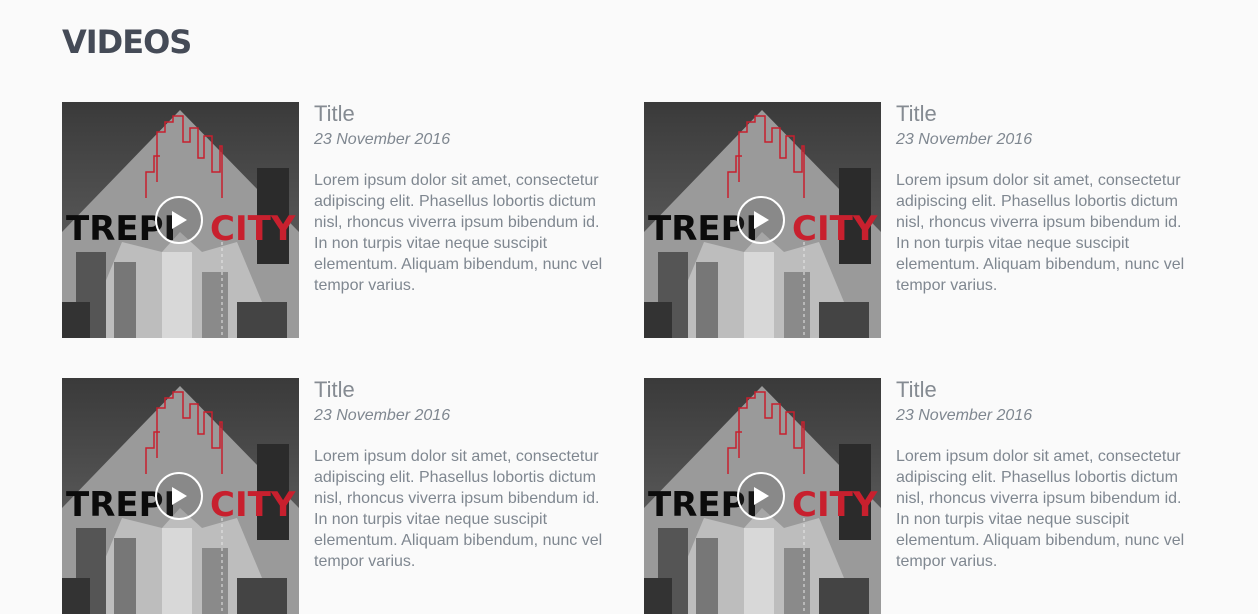 This screenshot has height=614, width=1258. Describe the element at coordinates (127, 42) in the screenshot. I see `page-title: VIDEOS` at that location.